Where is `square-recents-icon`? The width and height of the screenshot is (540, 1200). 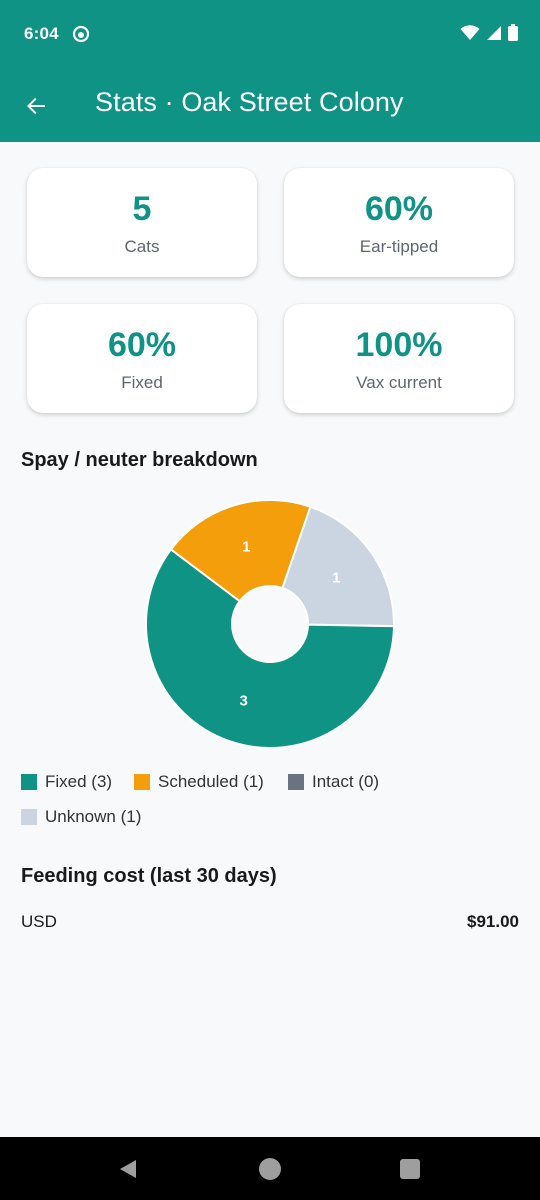 square-recents-icon is located at coordinates (410, 1169).